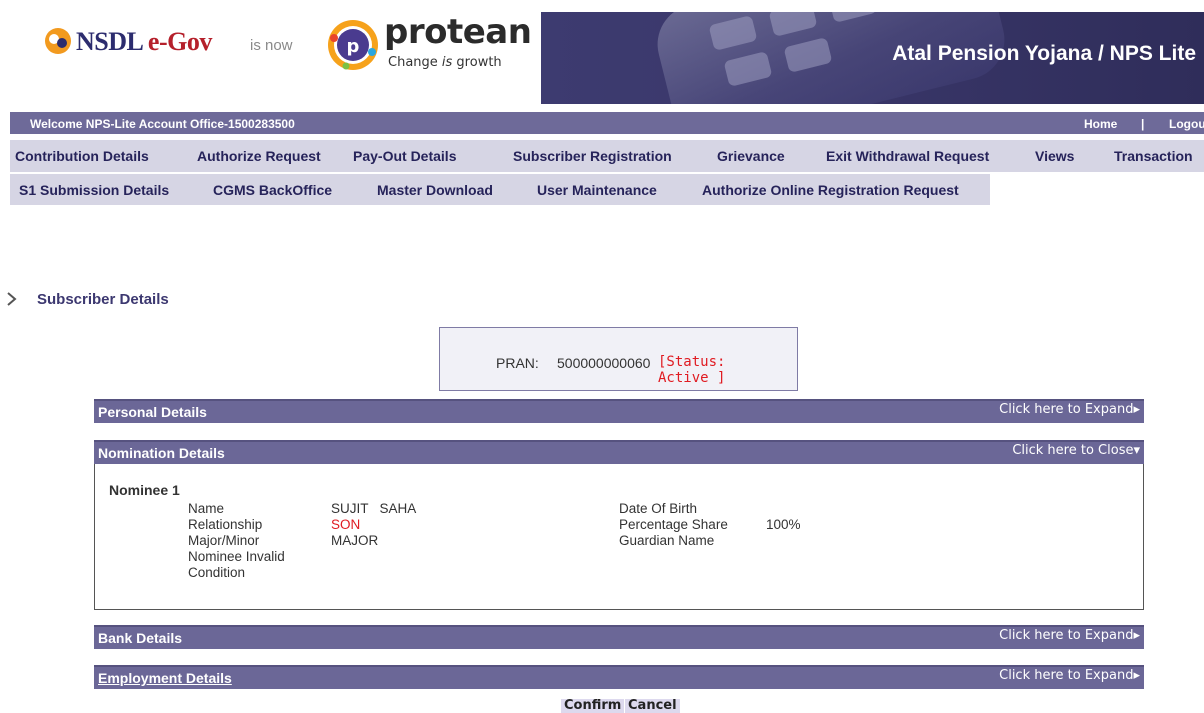  I want to click on dob-label: Date Of Birth, so click(658, 508).